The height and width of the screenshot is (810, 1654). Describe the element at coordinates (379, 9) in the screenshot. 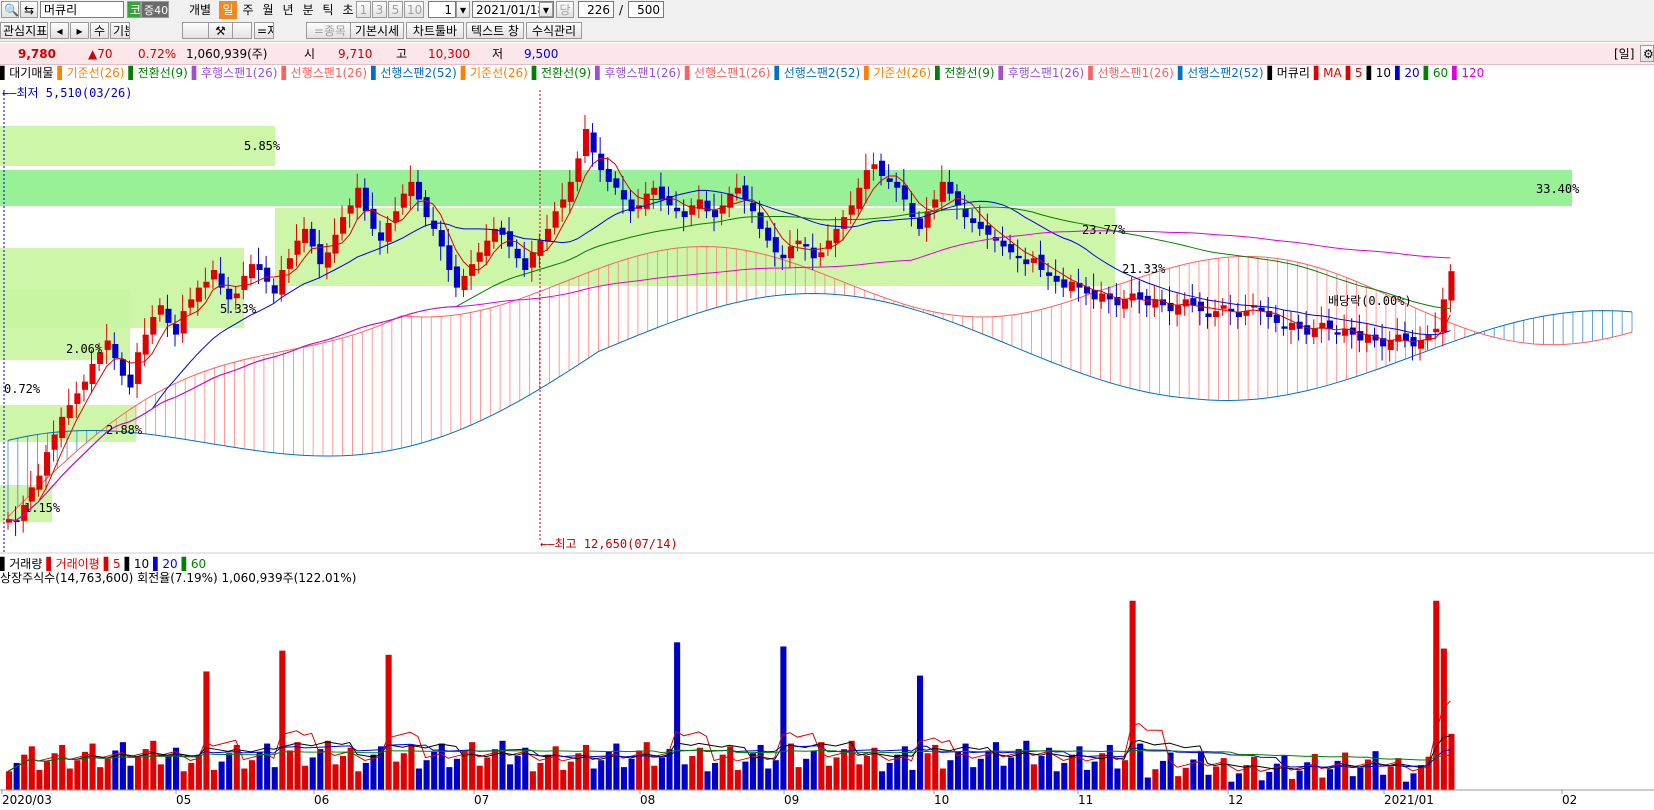

I see `interval-button: 3` at that location.